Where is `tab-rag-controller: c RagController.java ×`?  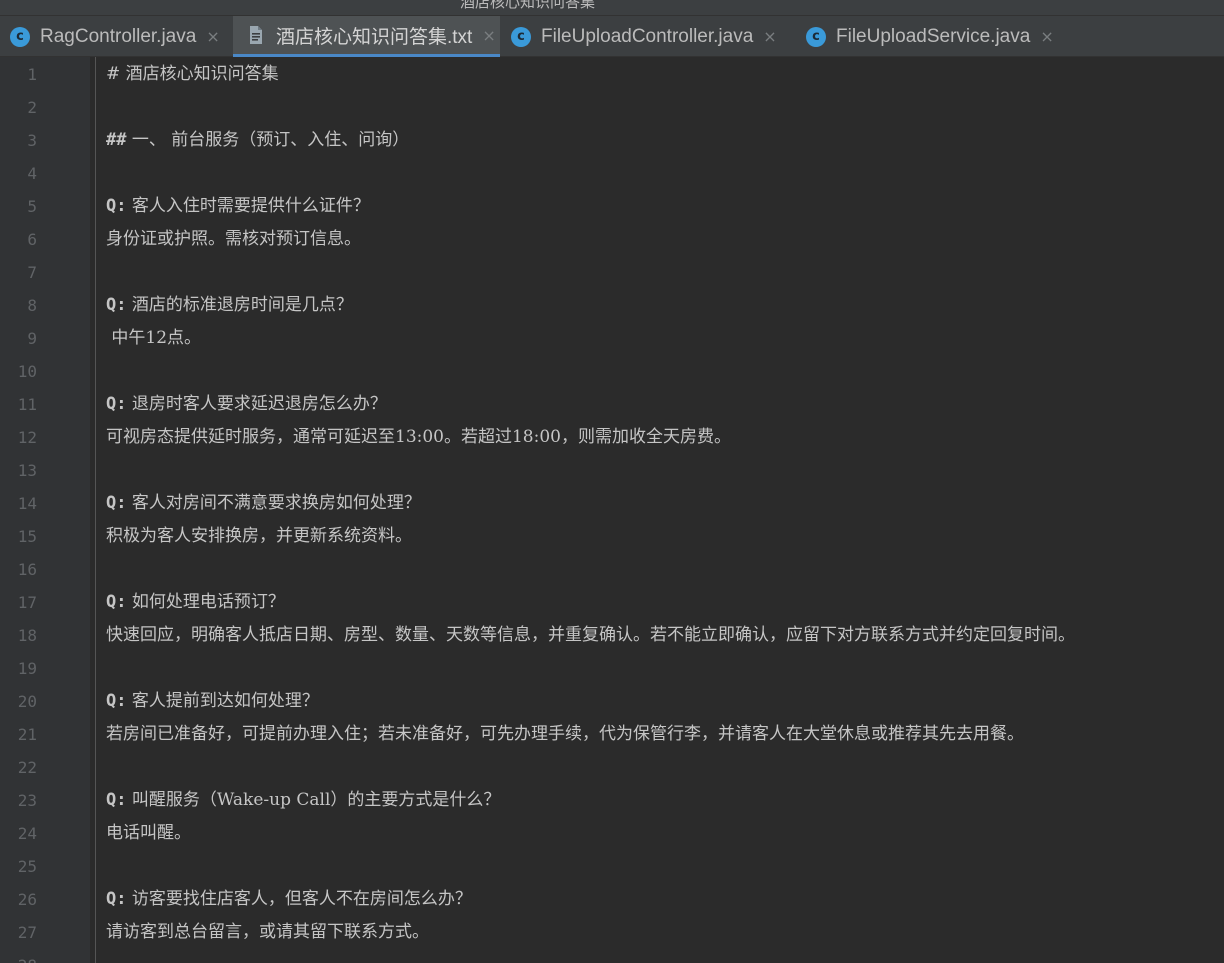 tab-rag-controller: c RagController.java × is located at coordinates (116, 36).